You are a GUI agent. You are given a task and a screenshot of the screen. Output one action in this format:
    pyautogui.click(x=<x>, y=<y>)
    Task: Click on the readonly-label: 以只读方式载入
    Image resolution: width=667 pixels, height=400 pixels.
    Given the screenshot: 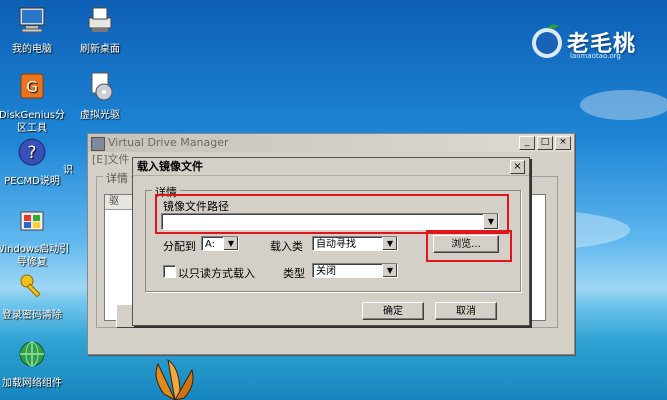 What is the action you would take?
    pyautogui.click(x=216, y=273)
    